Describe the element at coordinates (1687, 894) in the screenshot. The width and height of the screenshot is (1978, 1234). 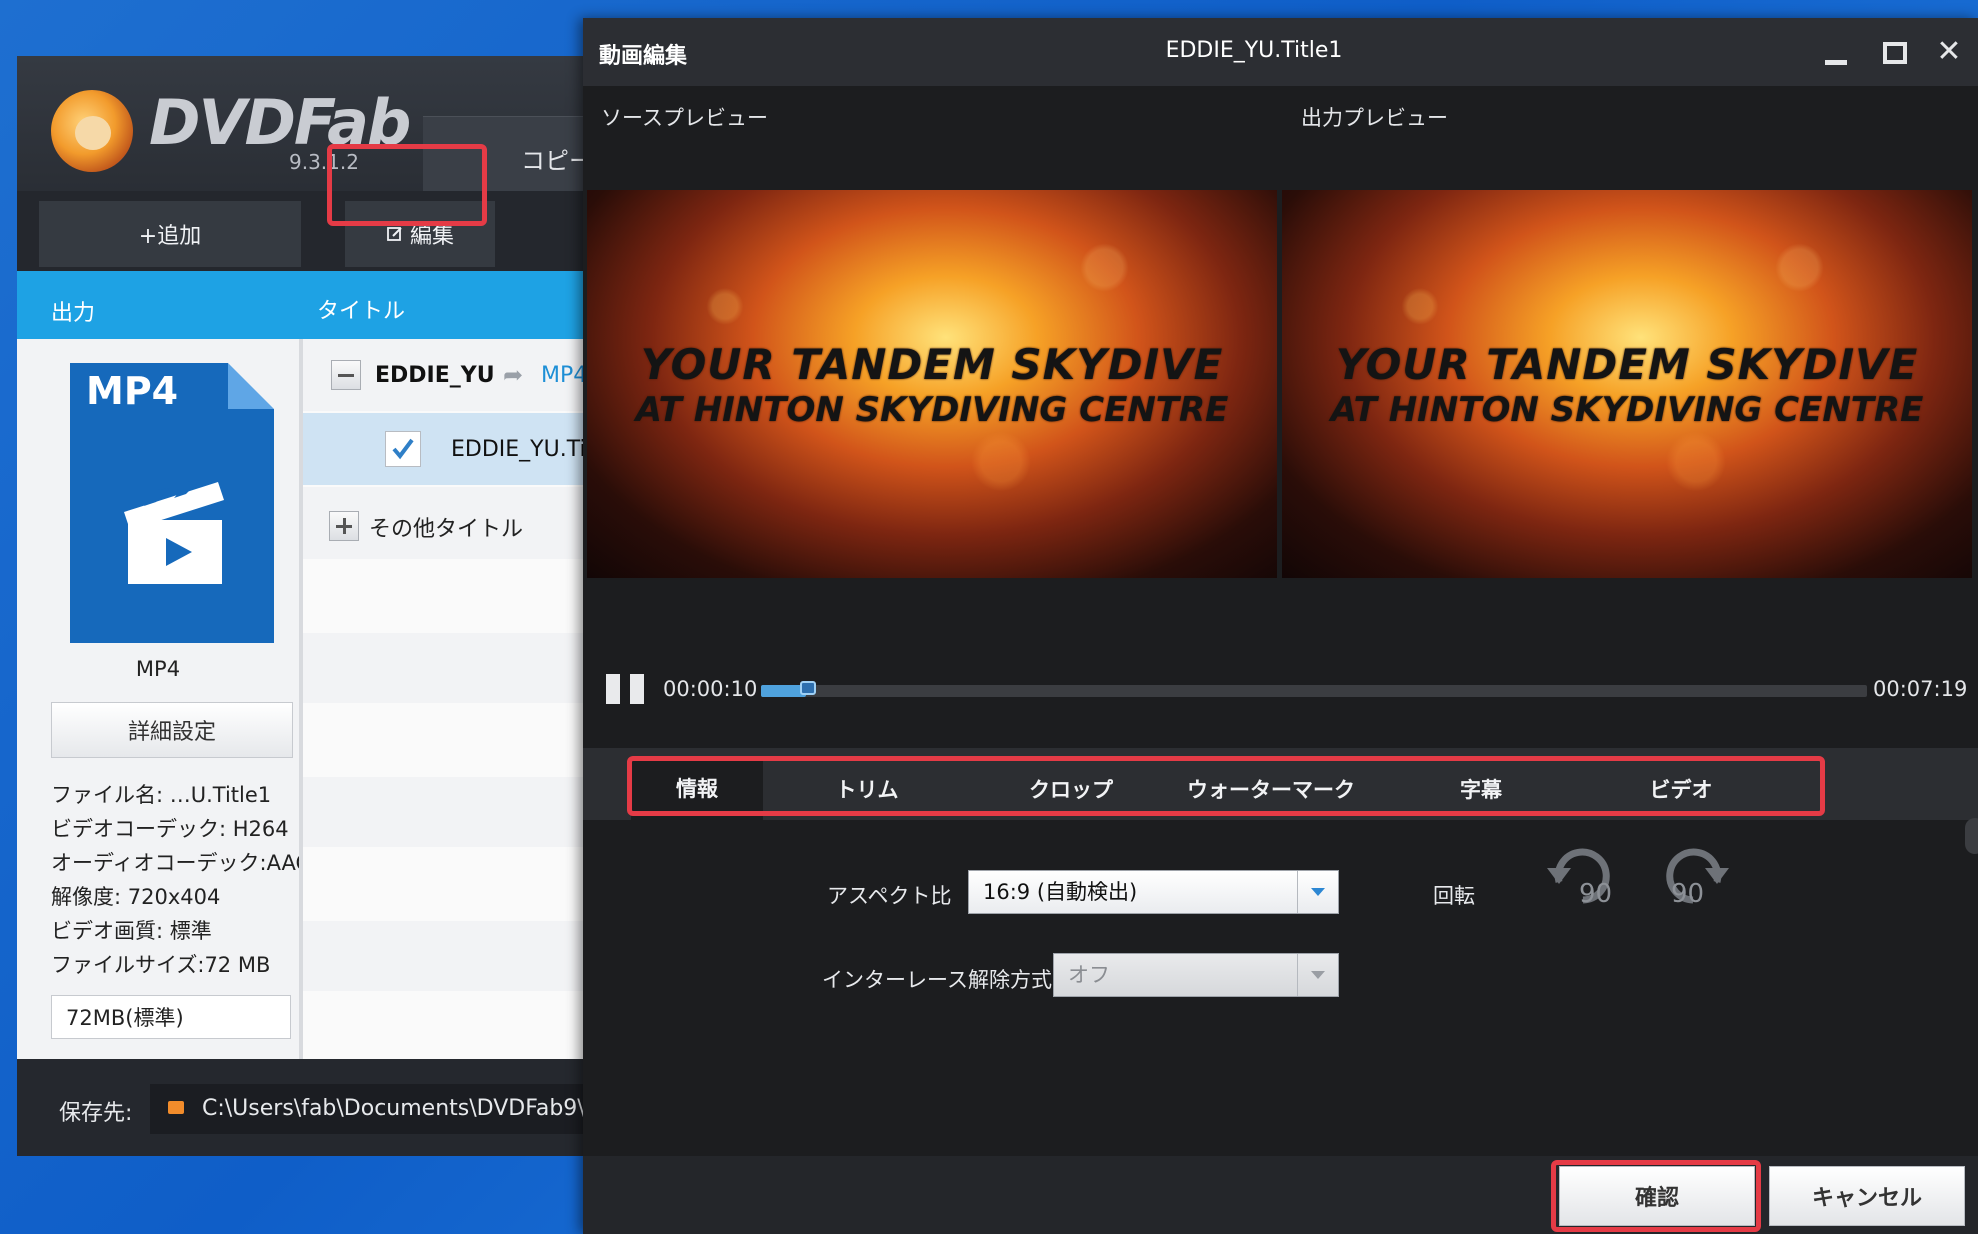
I see `rotate-right-value: 90` at that location.